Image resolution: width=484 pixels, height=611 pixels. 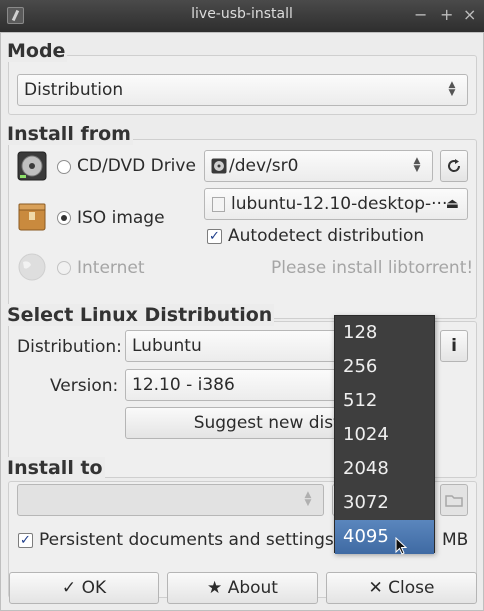 What do you see at coordinates (264, 166) in the screenshot?
I see `cd-device-value: /dev/sr0` at bounding box center [264, 166].